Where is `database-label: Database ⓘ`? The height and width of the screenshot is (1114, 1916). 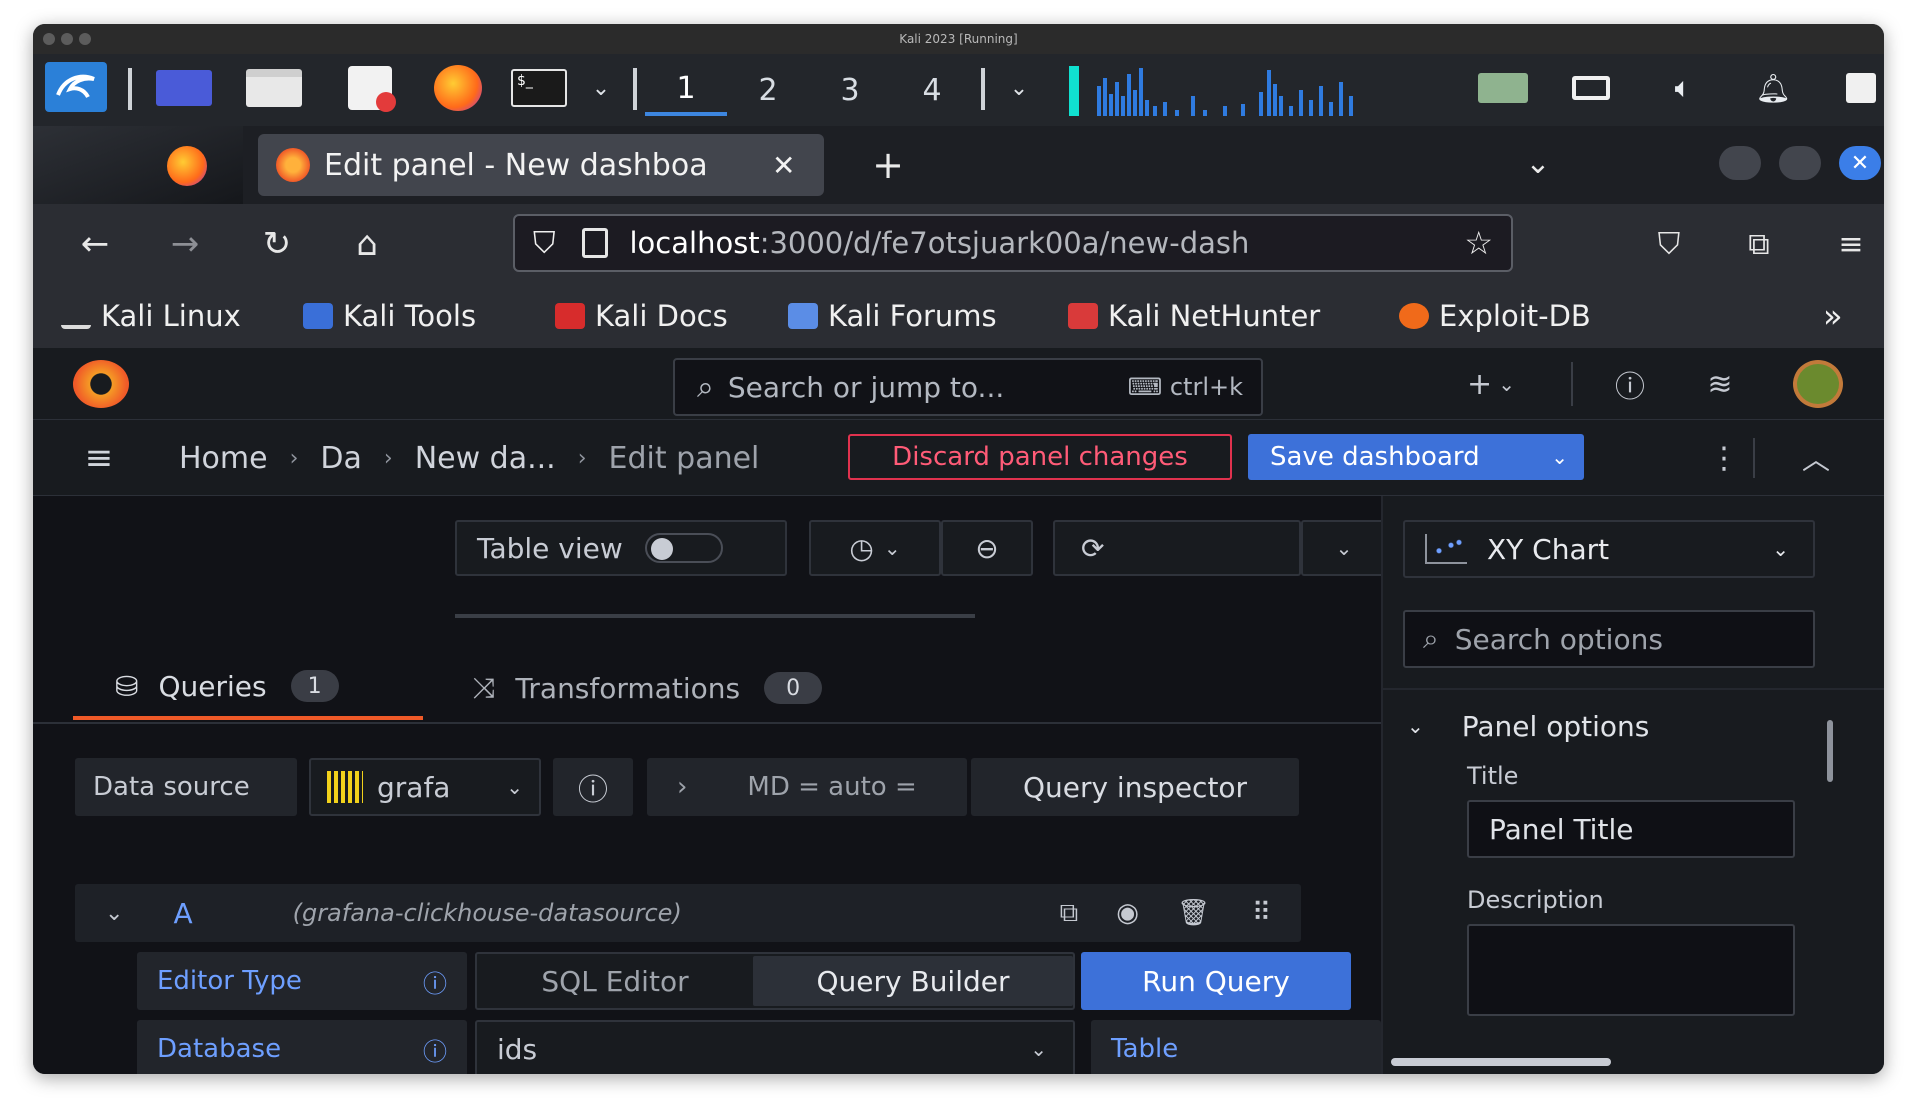
database-label: Database ⓘ is located at coordinates (302, 1047).